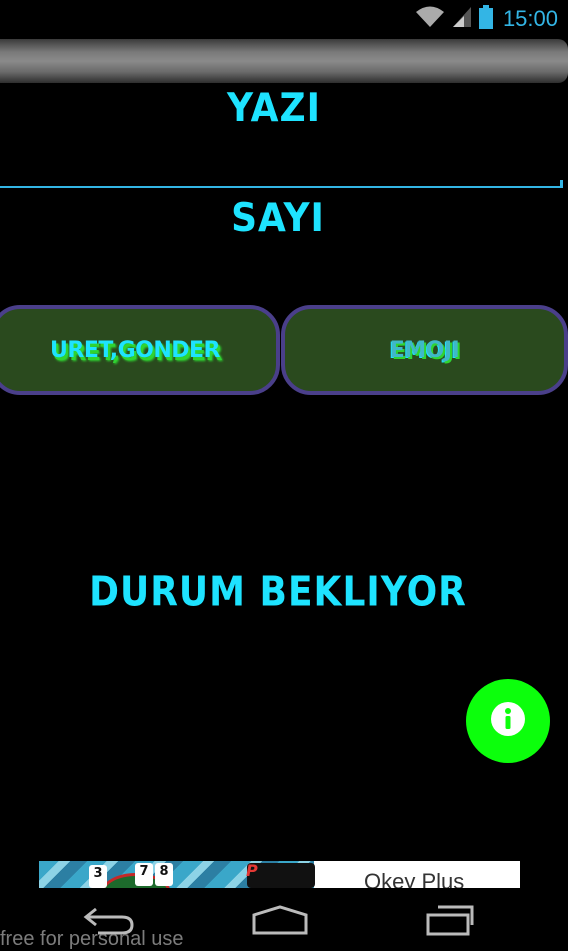 Image resolution: width=568 pixels, height=951 pixels. What do you see at coordinates (144, 874) in the screenshot?
I see `ad-tile: 7` at bounding box center [144, 874].